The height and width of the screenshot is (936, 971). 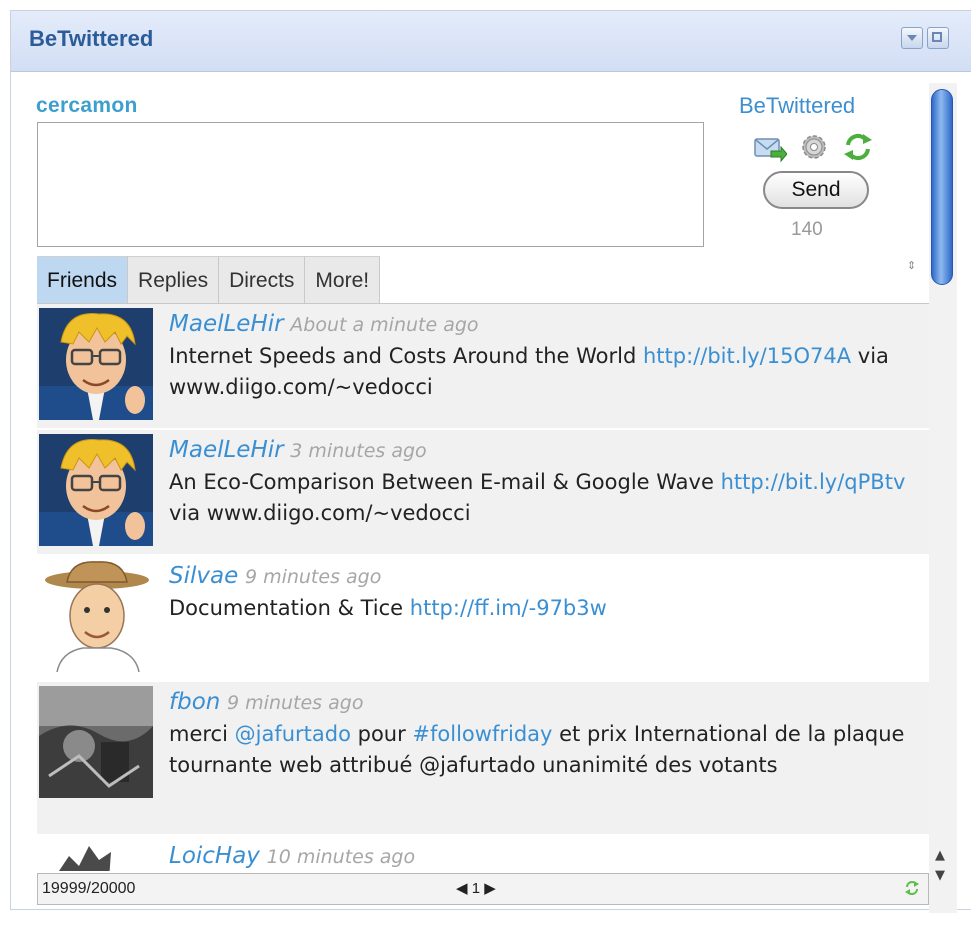 What do you see at coordinates (341, 857) in the screenshot?
I see `tweet-time: 10 minutes ago` at bounding box center [341, 857].